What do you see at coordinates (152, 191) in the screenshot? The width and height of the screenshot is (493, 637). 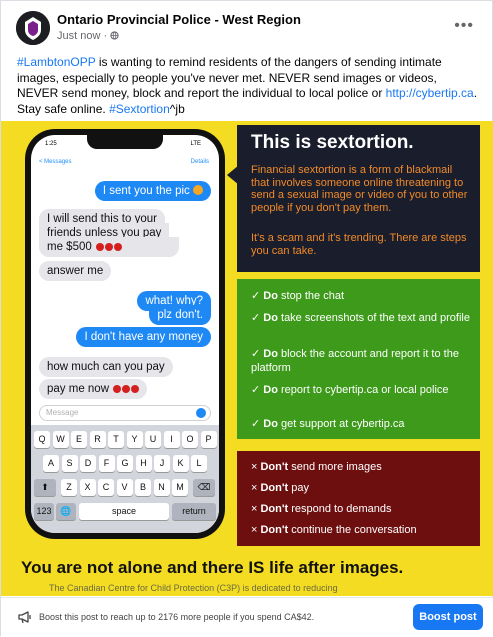 I see `message-bubble-out: I sent you the pic` at bounding box center [152, 191].